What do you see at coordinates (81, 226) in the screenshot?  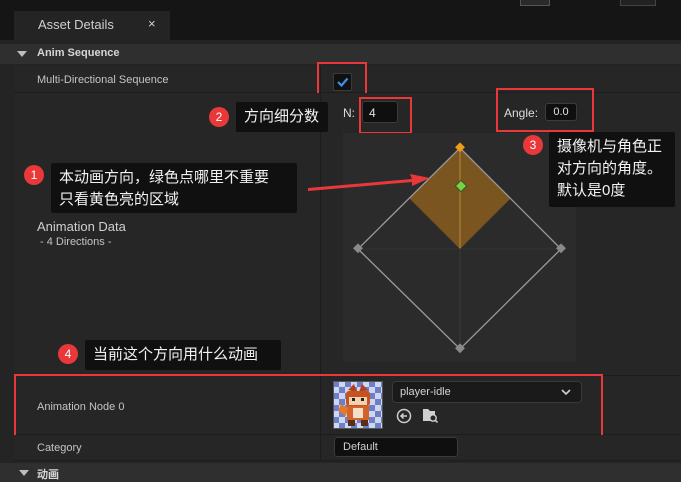 I see `animation-data-label: Animation Data` at bounding box center [81, 226].